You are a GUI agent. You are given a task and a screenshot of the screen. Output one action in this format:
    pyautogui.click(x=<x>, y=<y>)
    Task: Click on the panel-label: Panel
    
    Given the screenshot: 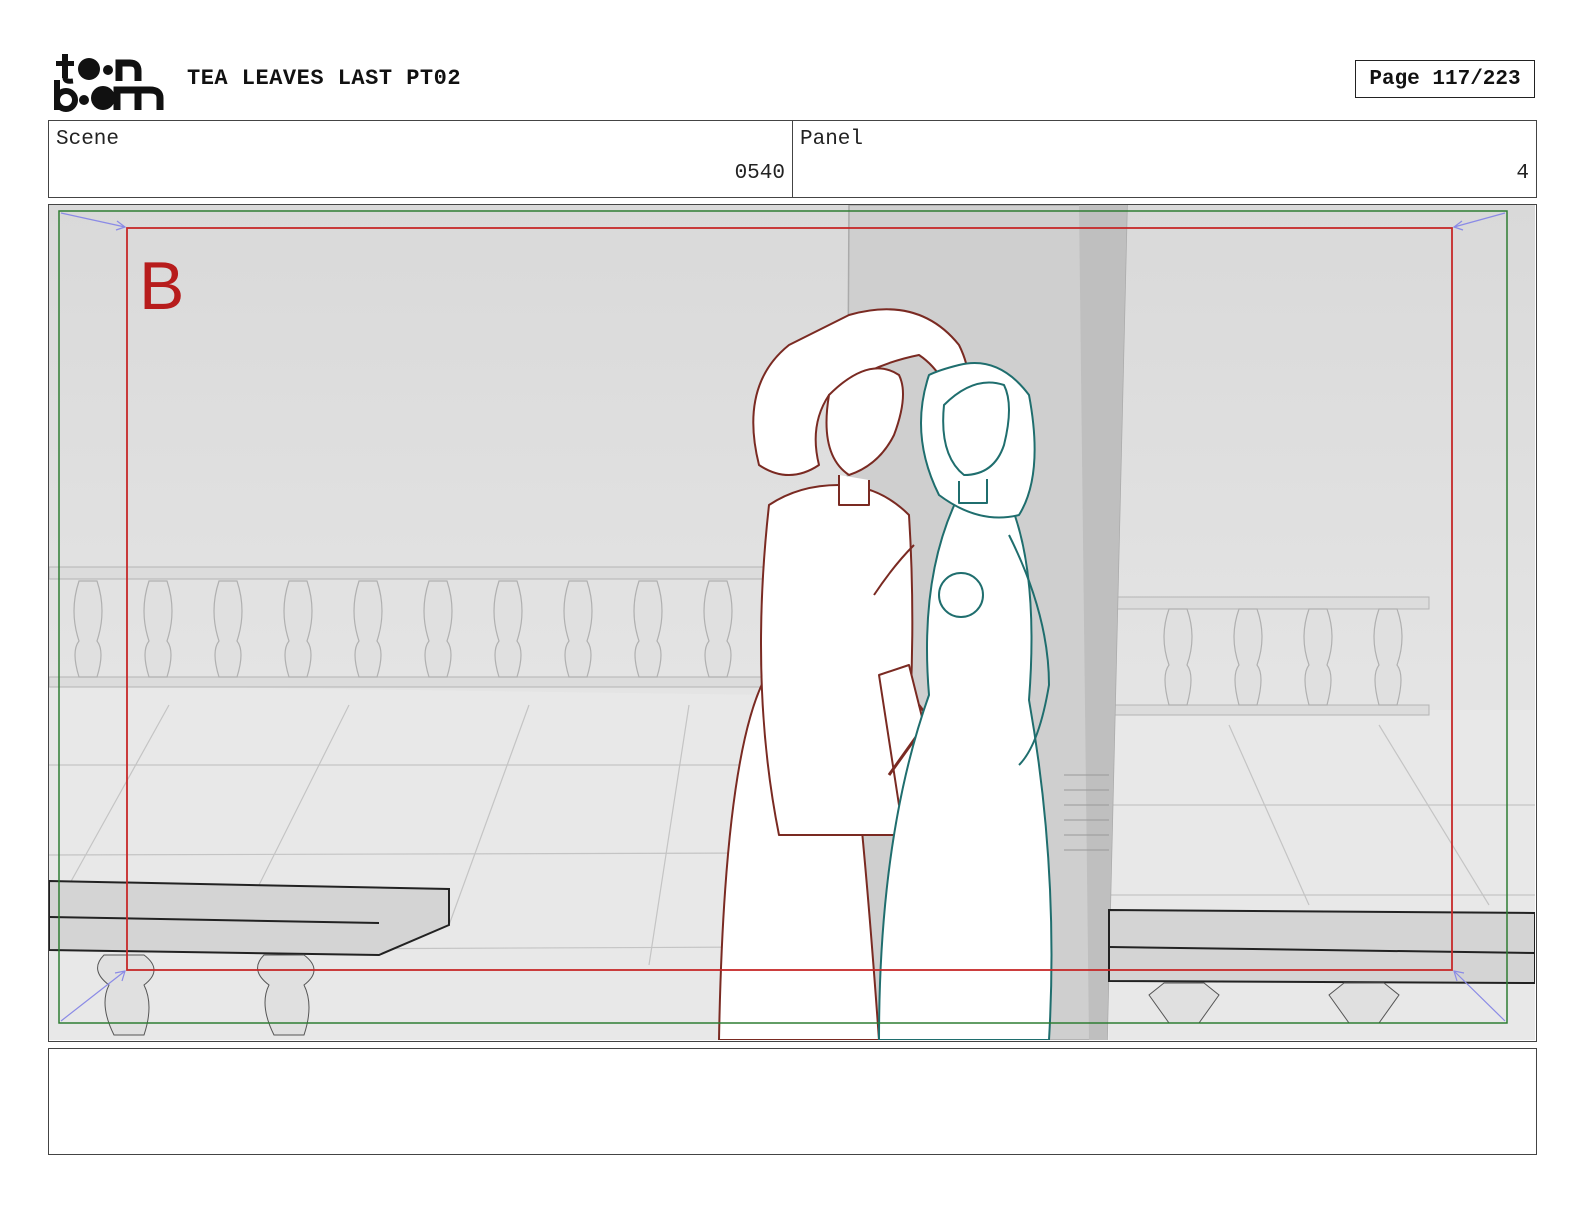 What is the action you would take?
    pyautogui.click(x=832, y=139)
    